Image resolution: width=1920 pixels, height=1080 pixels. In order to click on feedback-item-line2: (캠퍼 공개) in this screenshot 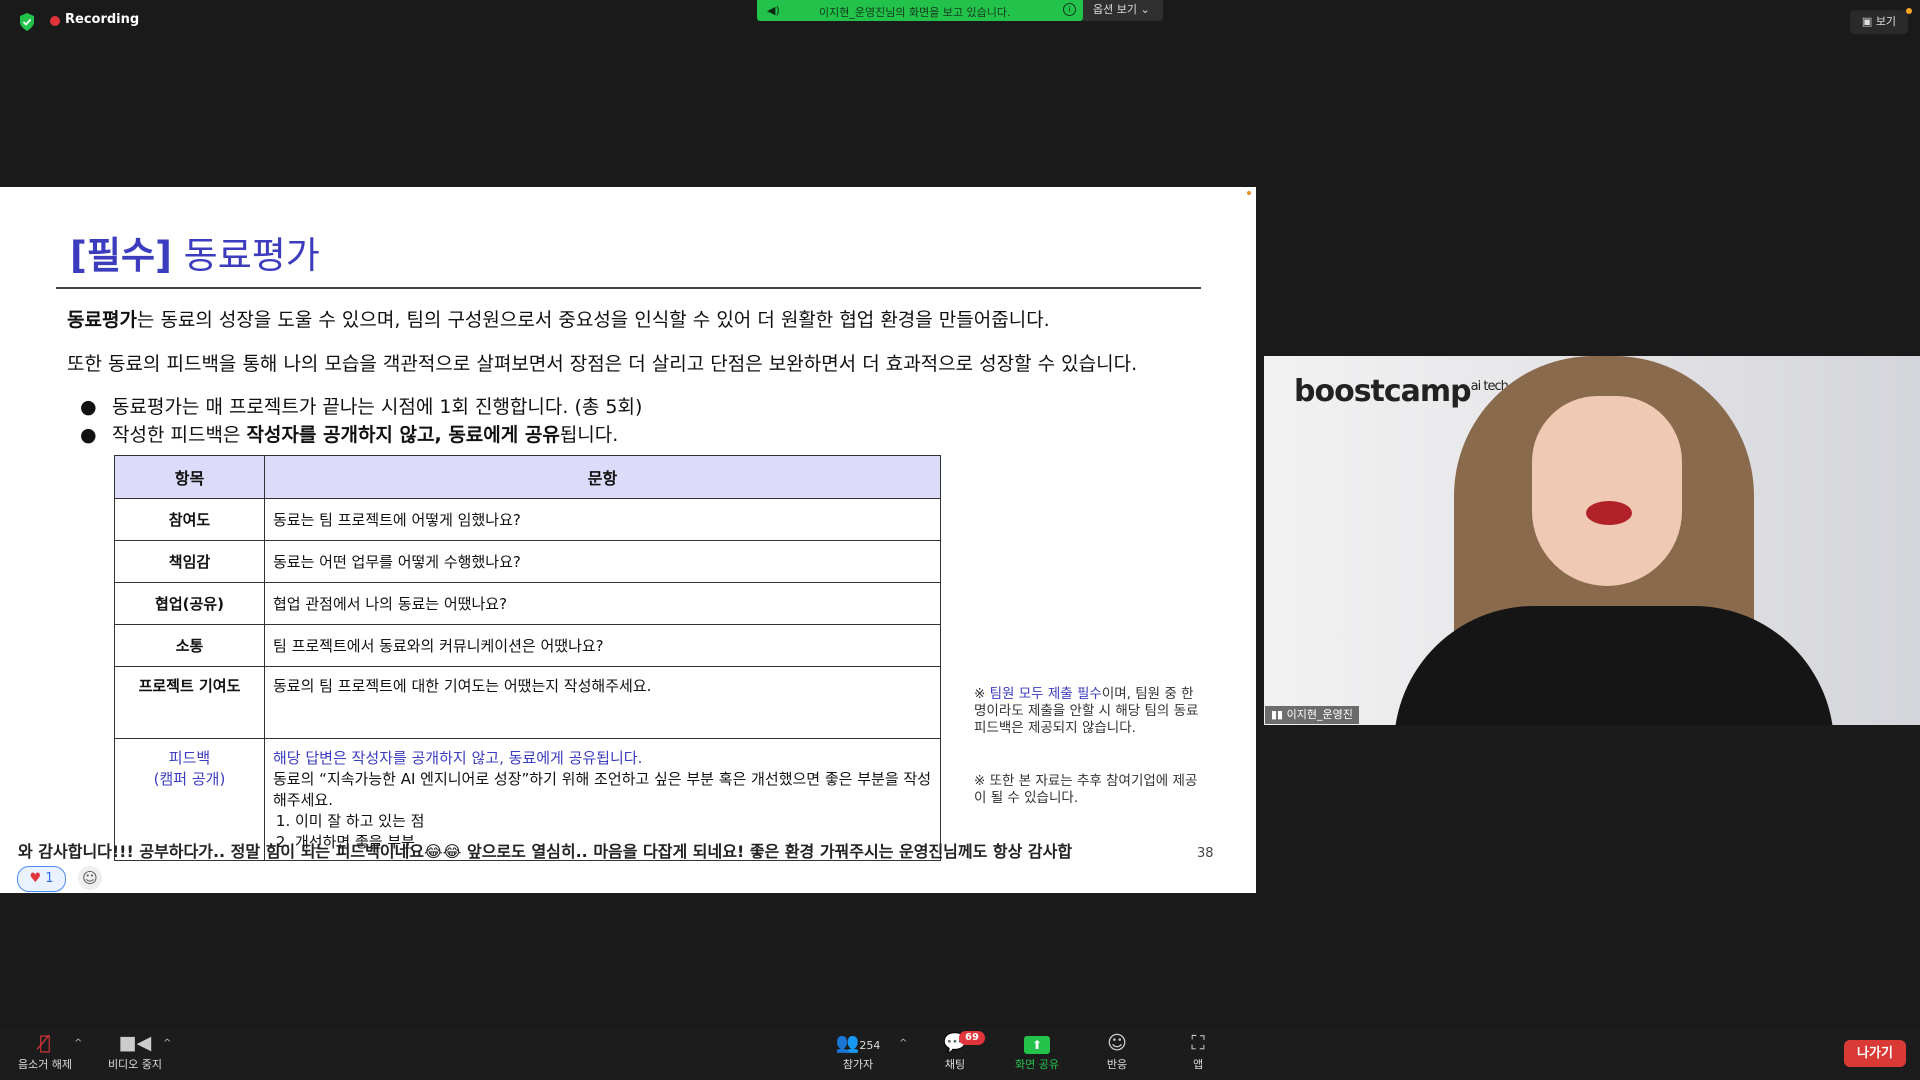, I will do `click(189, 779)`.